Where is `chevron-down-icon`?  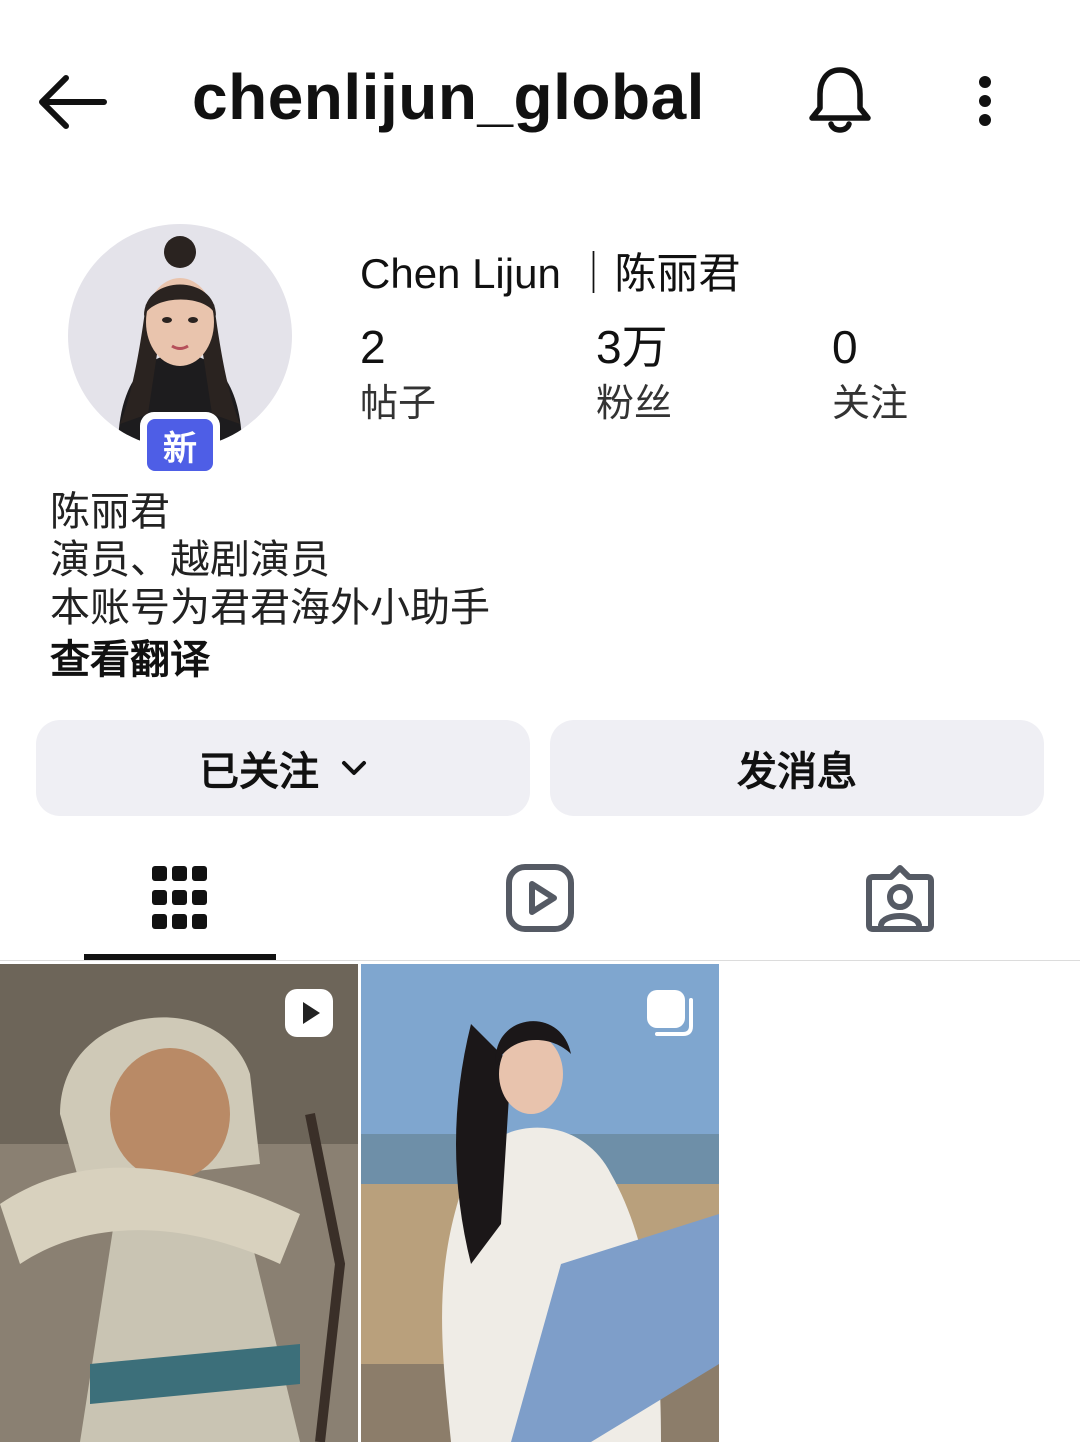 chevron-down-icon is located at coordinates (354, 768).